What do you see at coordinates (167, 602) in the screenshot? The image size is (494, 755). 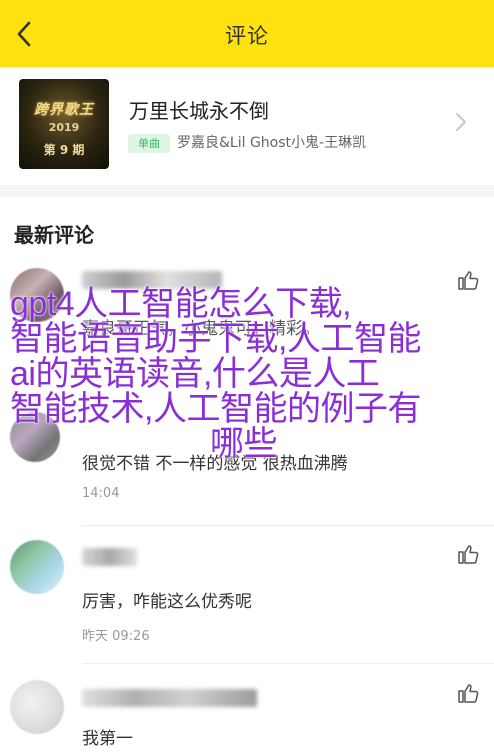 I see `comment-text: 厉害，咋能这么优秀呢` at bounding box center [167, 602].